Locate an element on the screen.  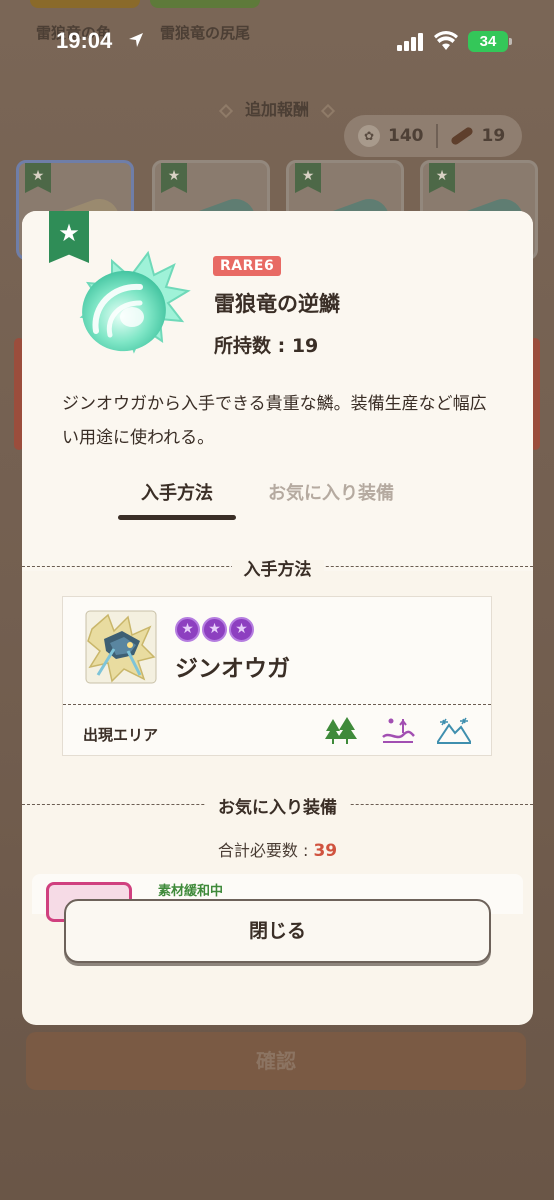
forest-icon is located at coordinates (341, 730).